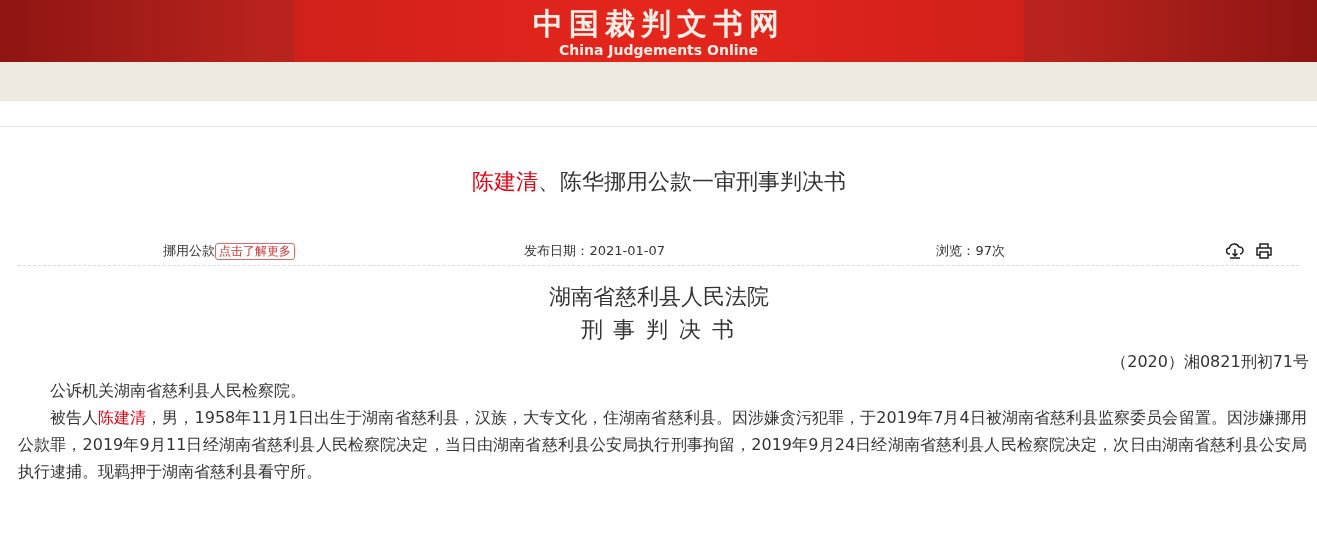  What do you see at coordinates (255, 251) in the screenshot?
I see `learn-more-link: 点击了解更多` at bounding box center [255, 251].